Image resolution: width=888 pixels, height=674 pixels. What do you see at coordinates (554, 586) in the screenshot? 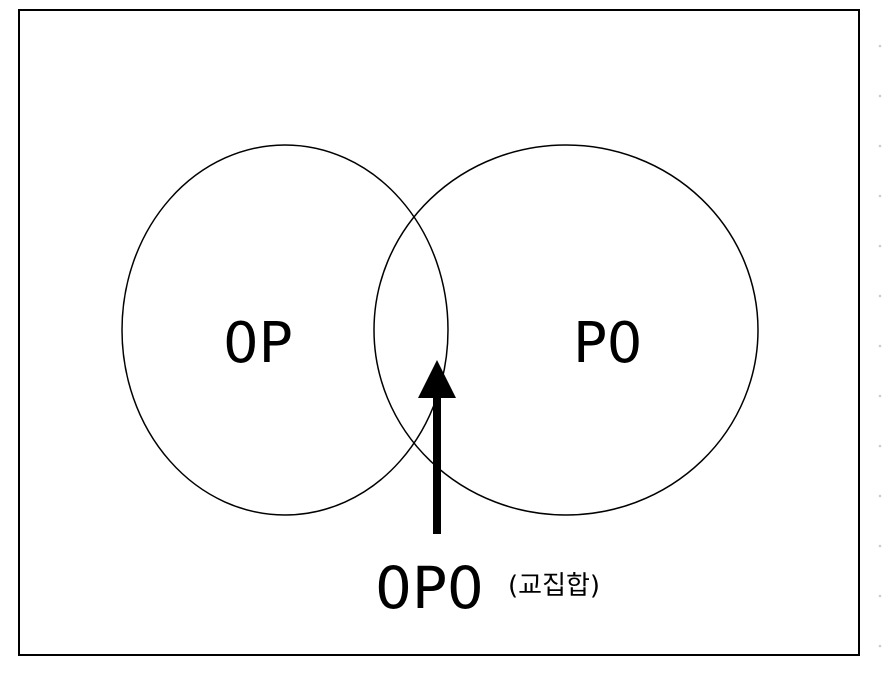
I see `intersection-note: (교집합)` at bounding box center [554, 586].